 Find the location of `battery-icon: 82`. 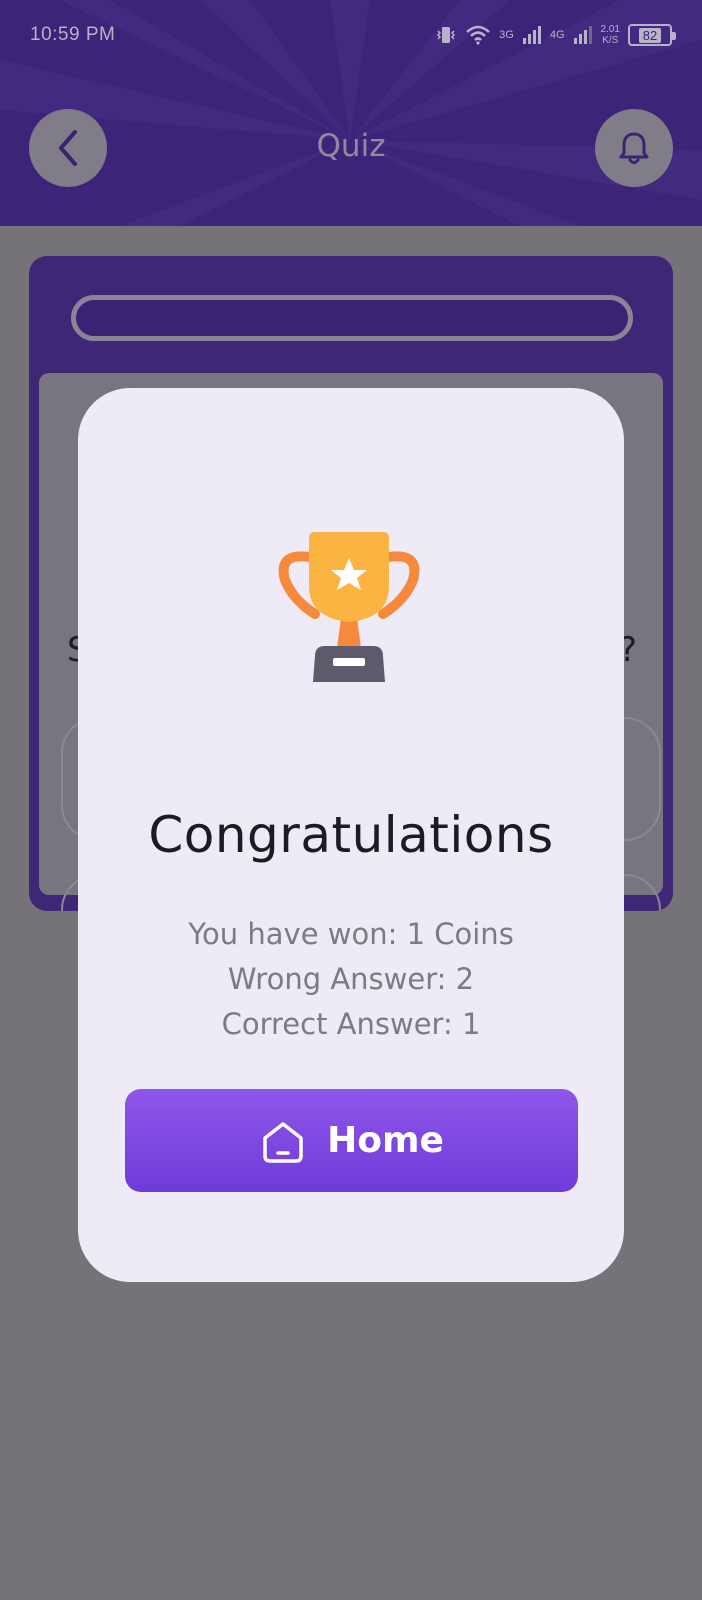

battery-icon: 82 is located at coordinates (652, 35).